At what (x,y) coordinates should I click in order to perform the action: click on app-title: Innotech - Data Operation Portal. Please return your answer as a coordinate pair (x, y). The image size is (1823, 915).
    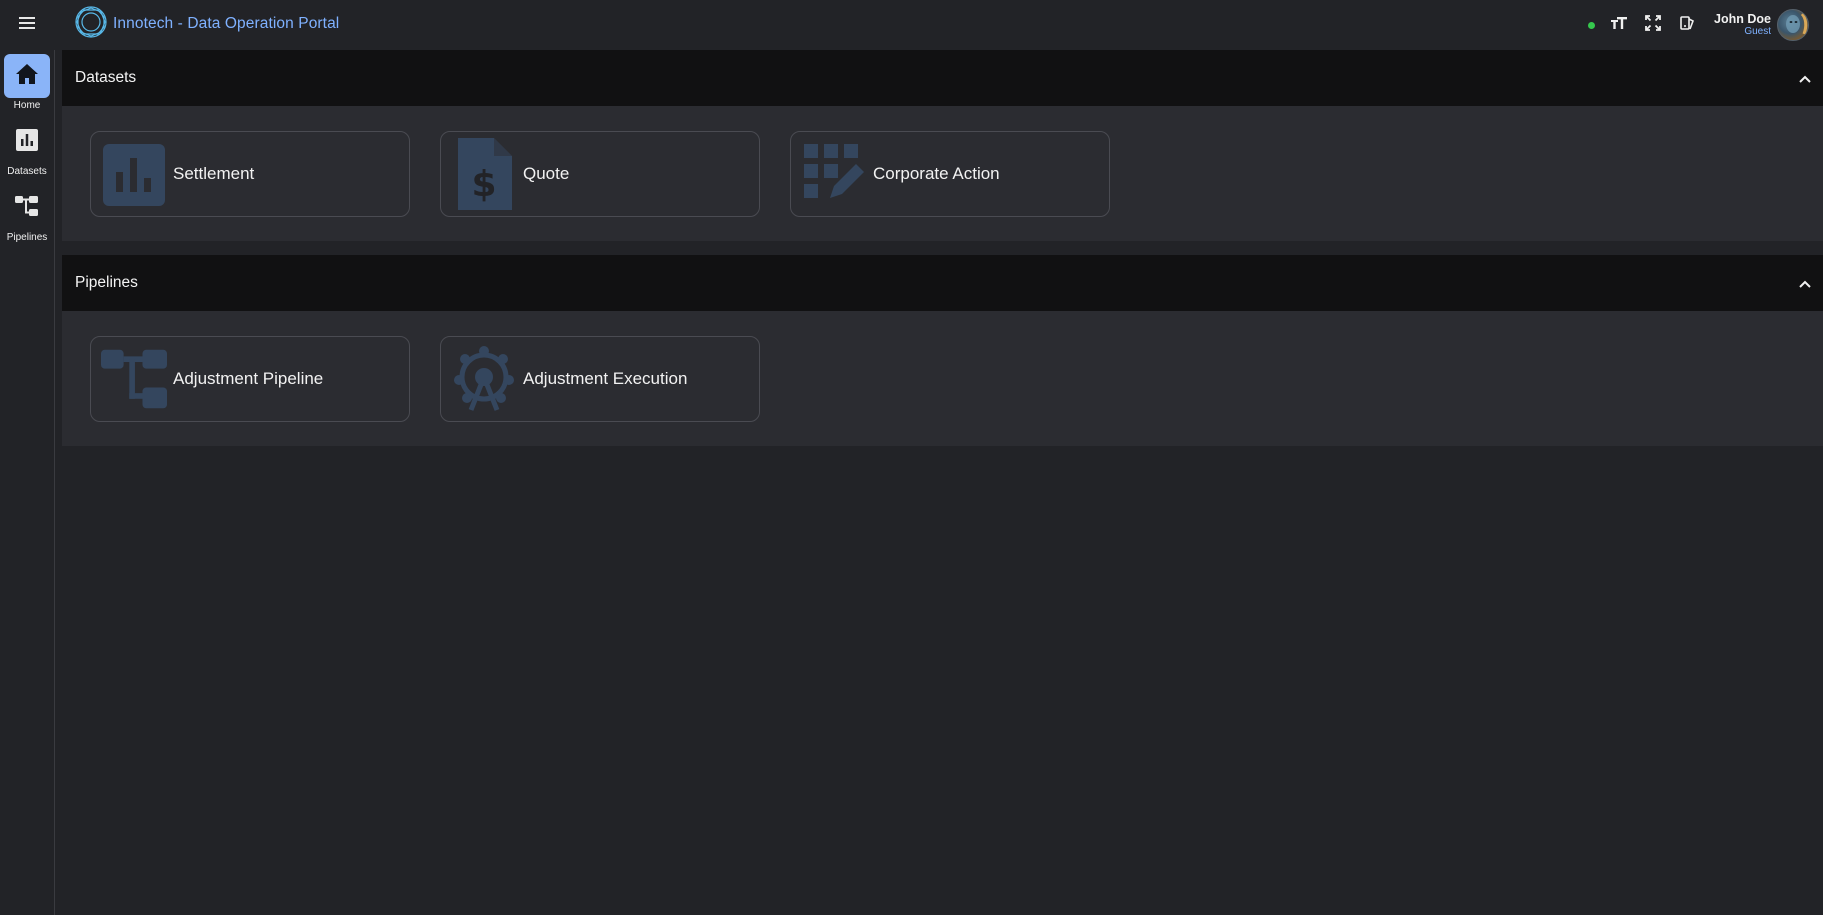
    Looking at the image, I should click on (226, 23).